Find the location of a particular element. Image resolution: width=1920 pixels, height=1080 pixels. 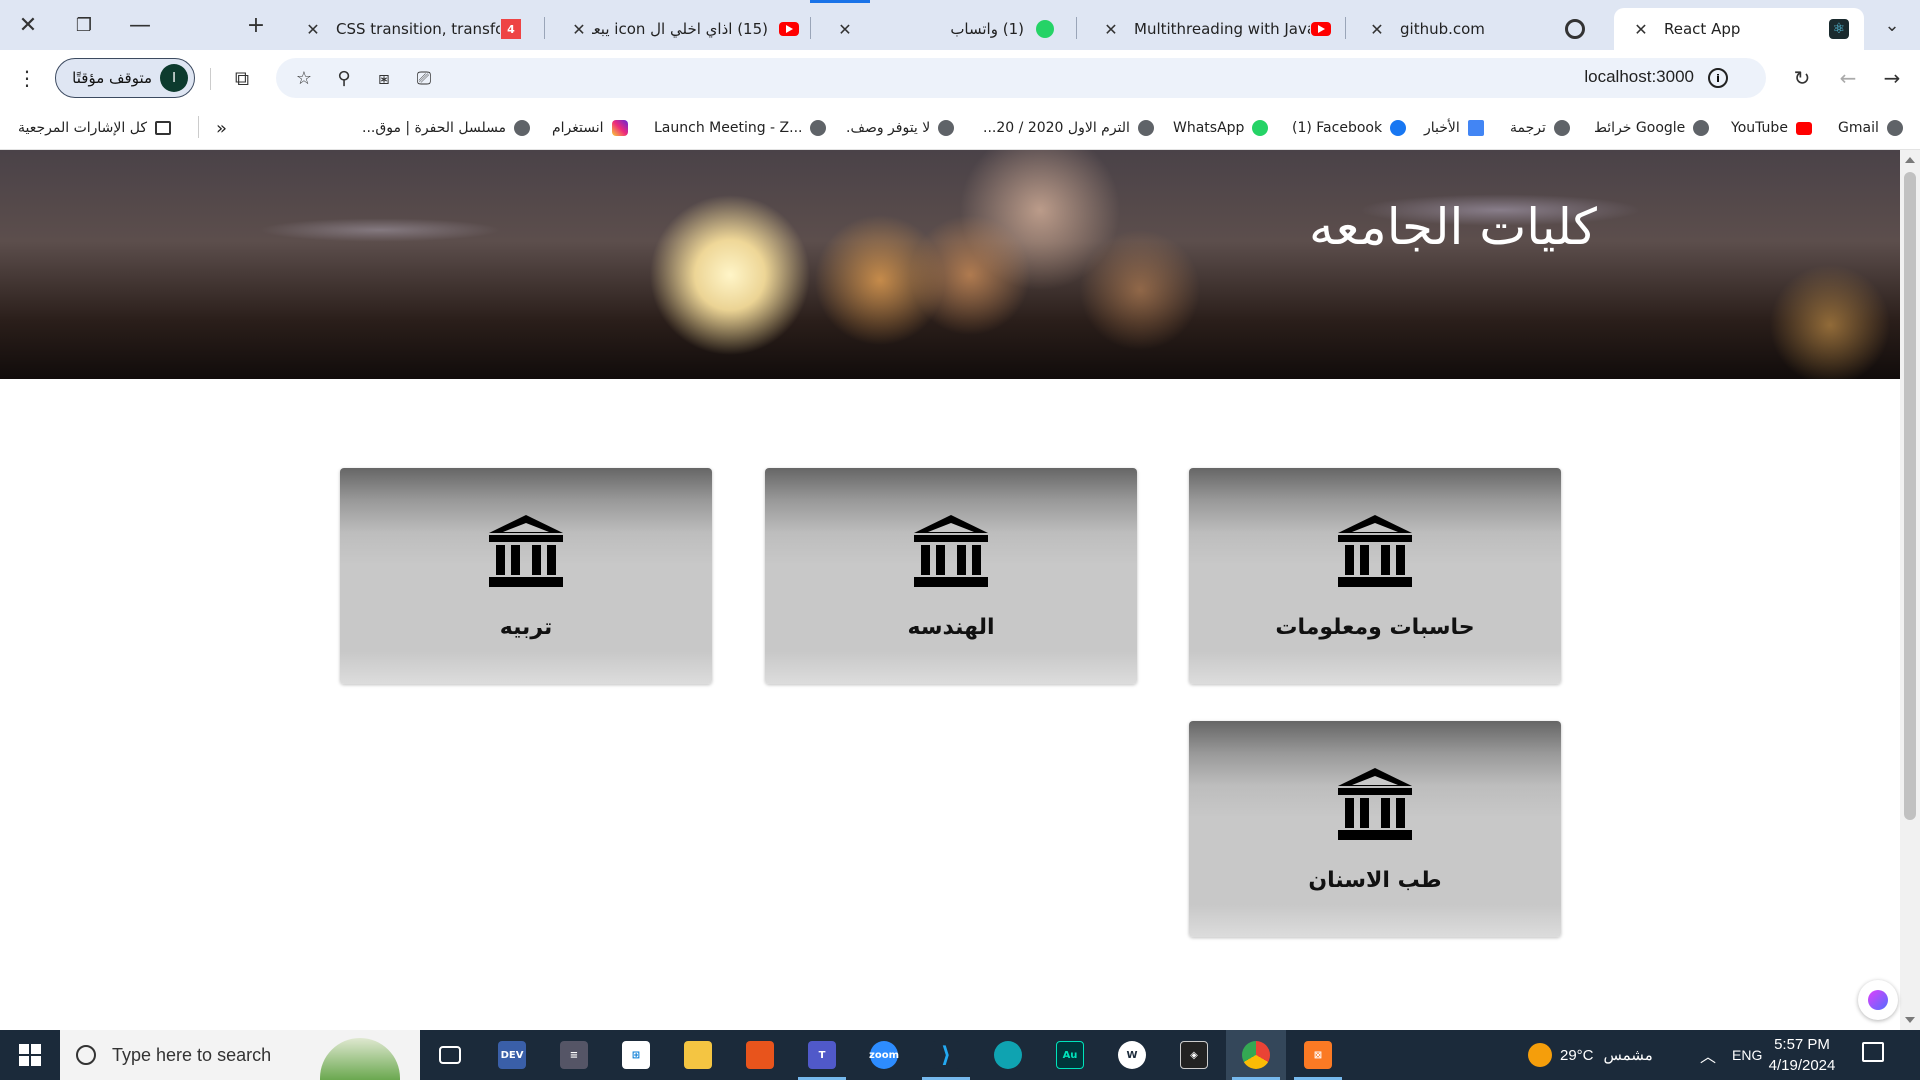

site-info-icon: i is located at coordinates (1718, 78).